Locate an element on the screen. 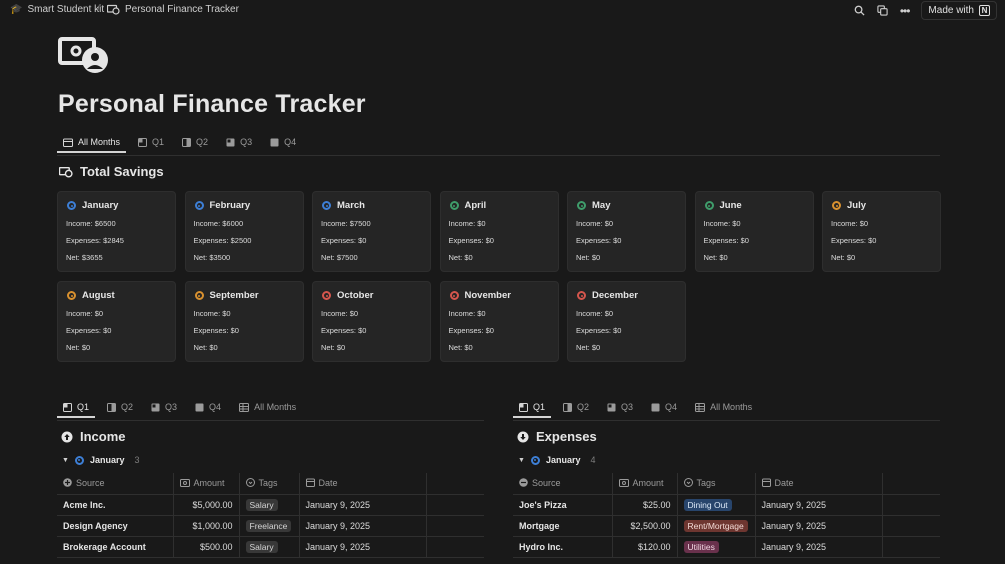  search-icon is located at coordinates (859, 10).